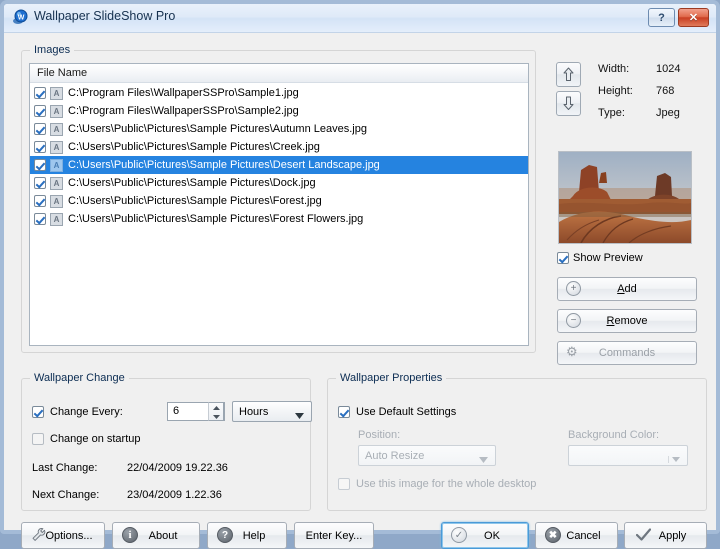  What do you see at coordinates (630, 289) in the screenshot?
I see `add-button-label-rest: dd` at bounding box center [630, 289].